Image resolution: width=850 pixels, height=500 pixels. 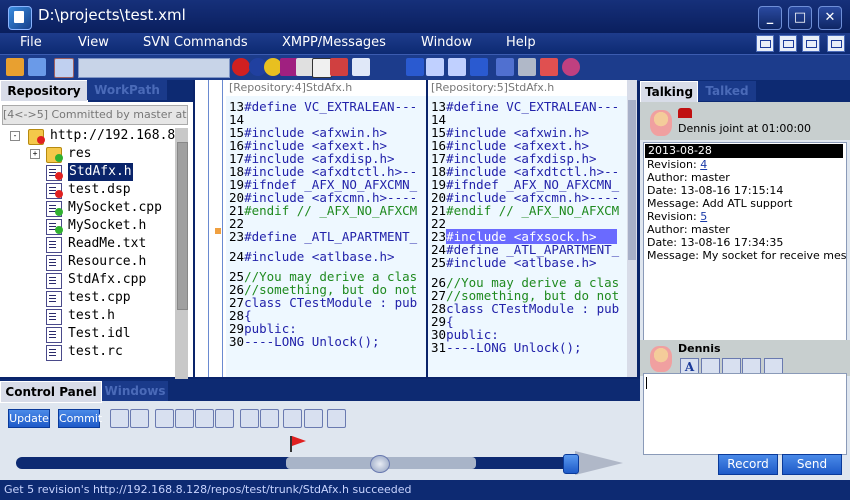 What do you see at coordinates (599, 463) in the screenshot?
I see `timeline-arrow` at bounding box center [599, 463].